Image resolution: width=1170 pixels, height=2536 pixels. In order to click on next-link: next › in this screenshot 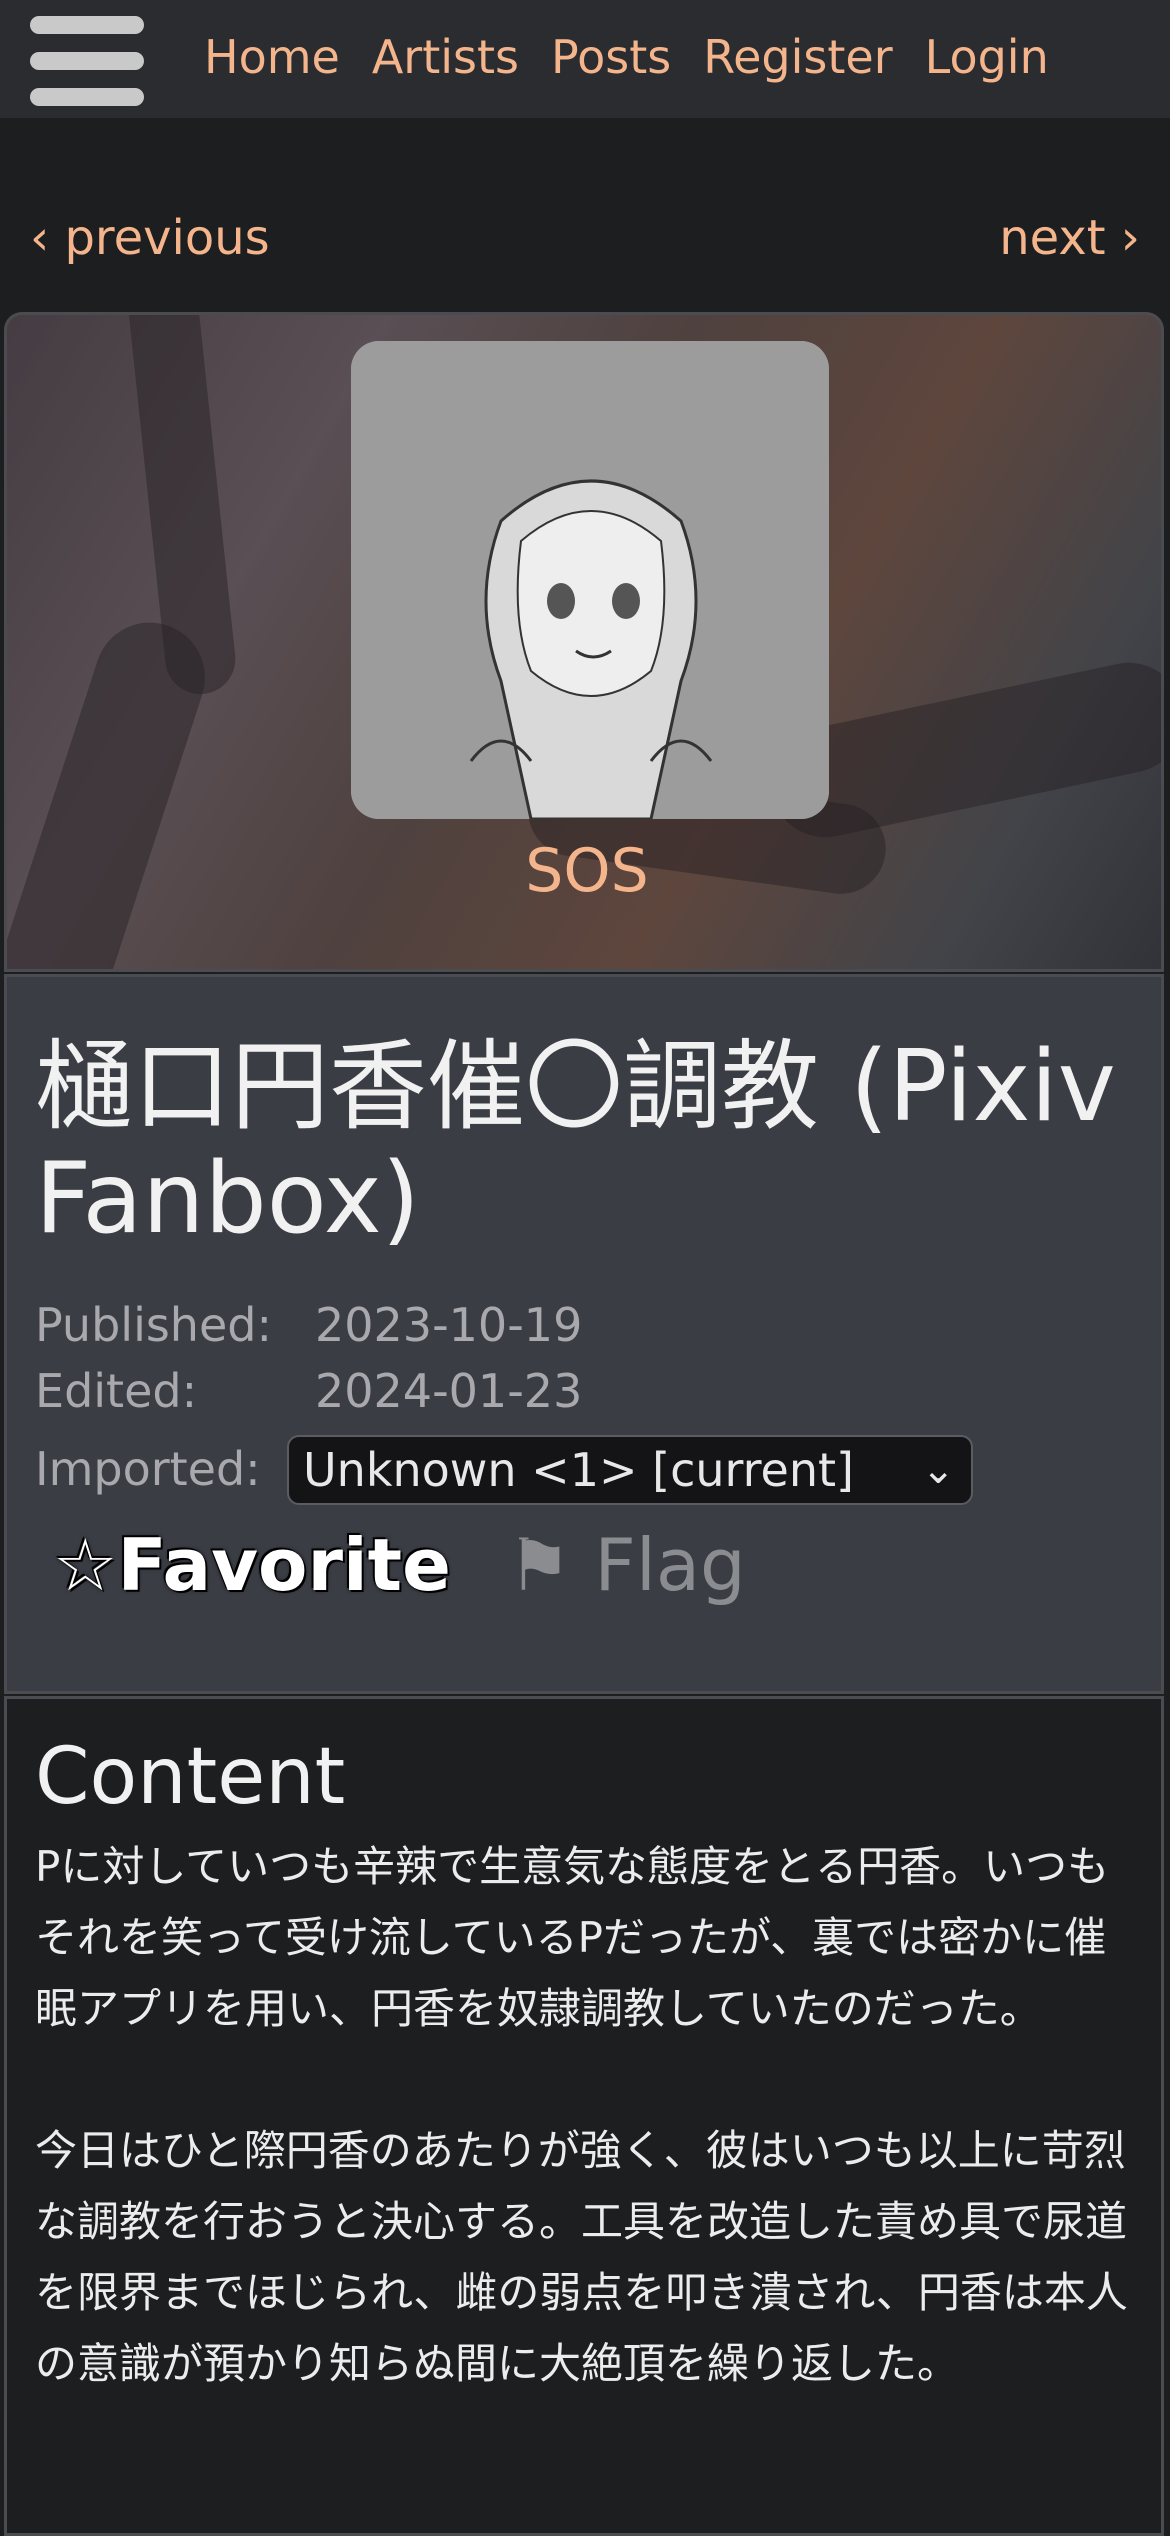, I will do `click(1069, 238)`.